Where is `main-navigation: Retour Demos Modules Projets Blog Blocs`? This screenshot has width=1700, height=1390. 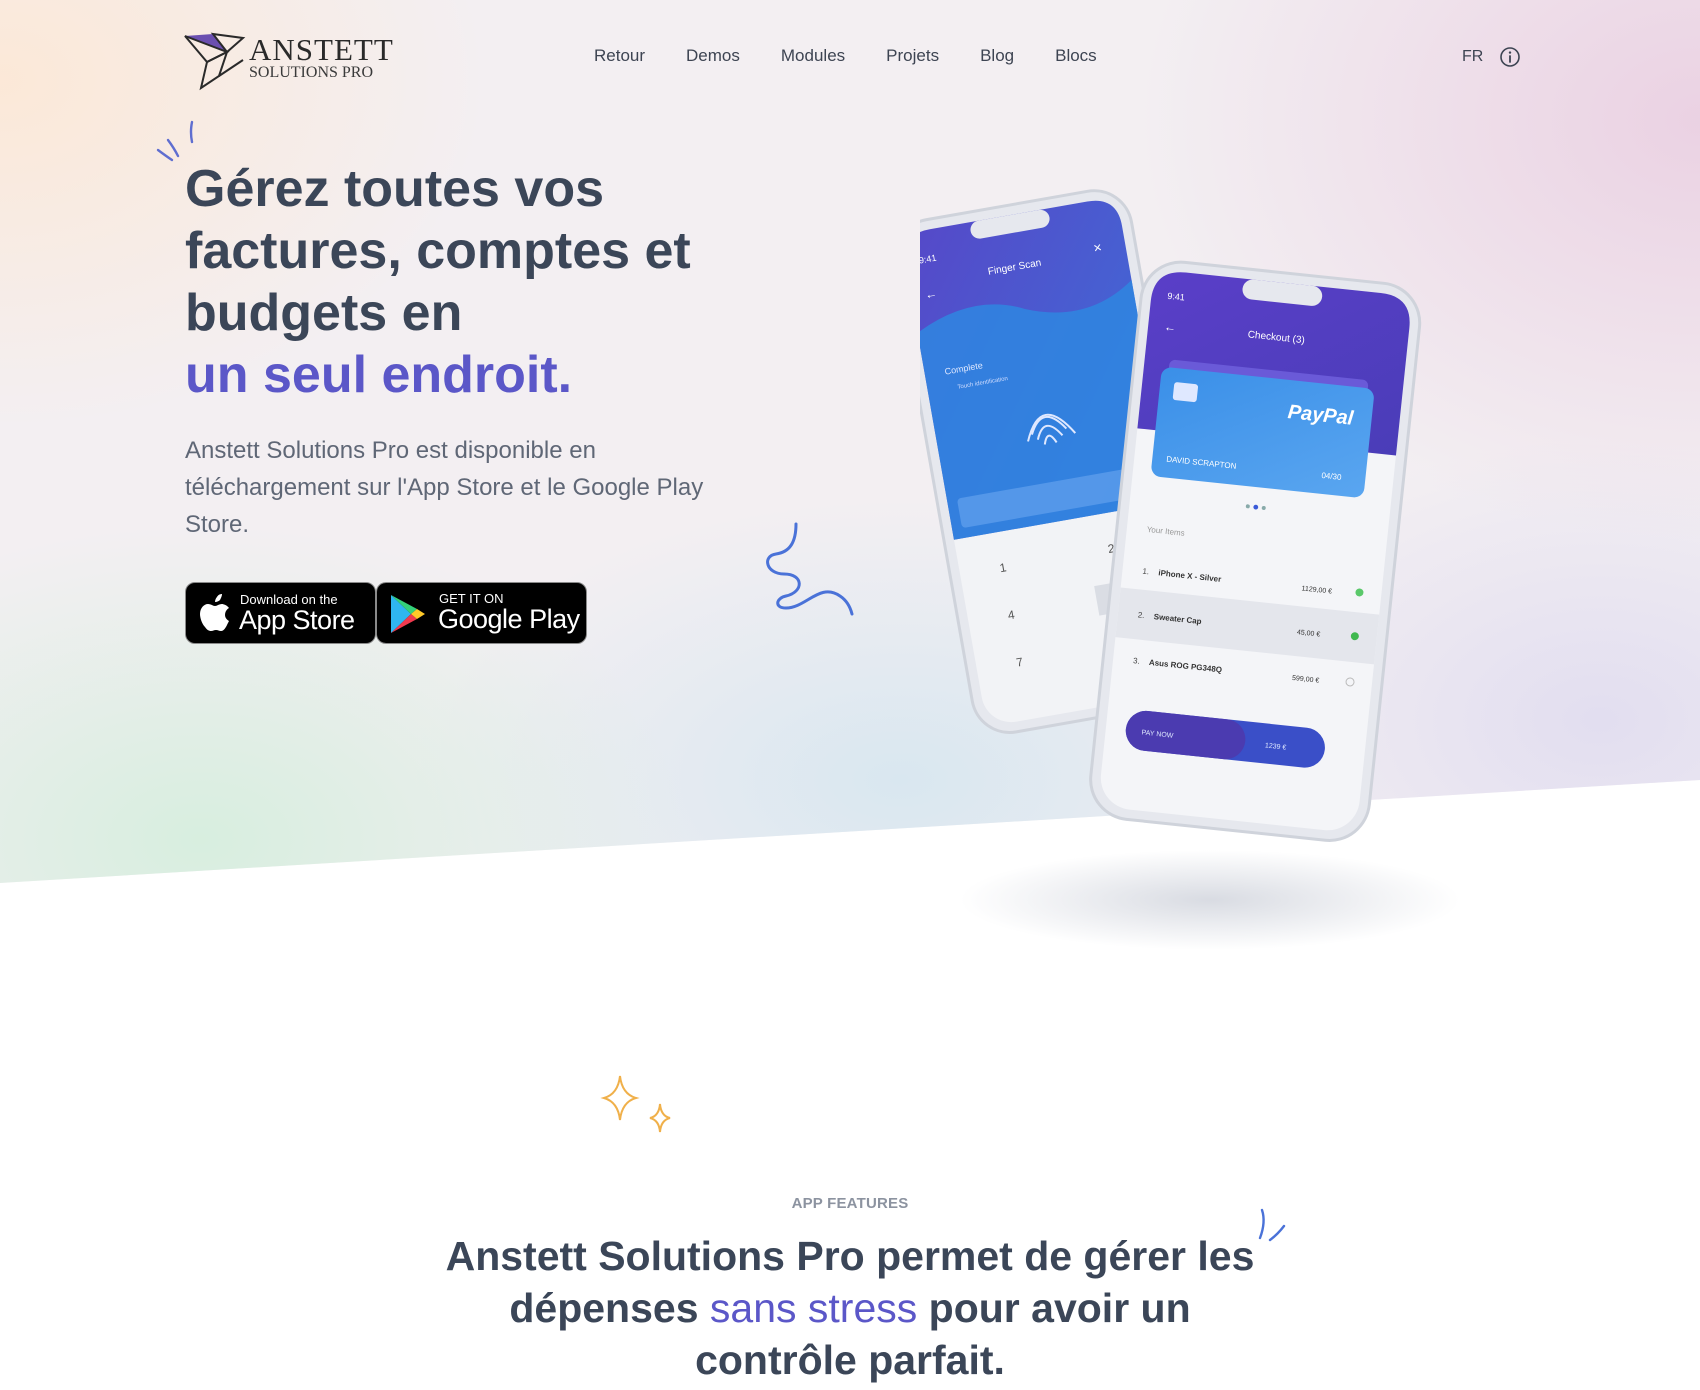
main-navigation: Retour Demos Modules Projets Blog Blocs is located at coordinates (866, 56).